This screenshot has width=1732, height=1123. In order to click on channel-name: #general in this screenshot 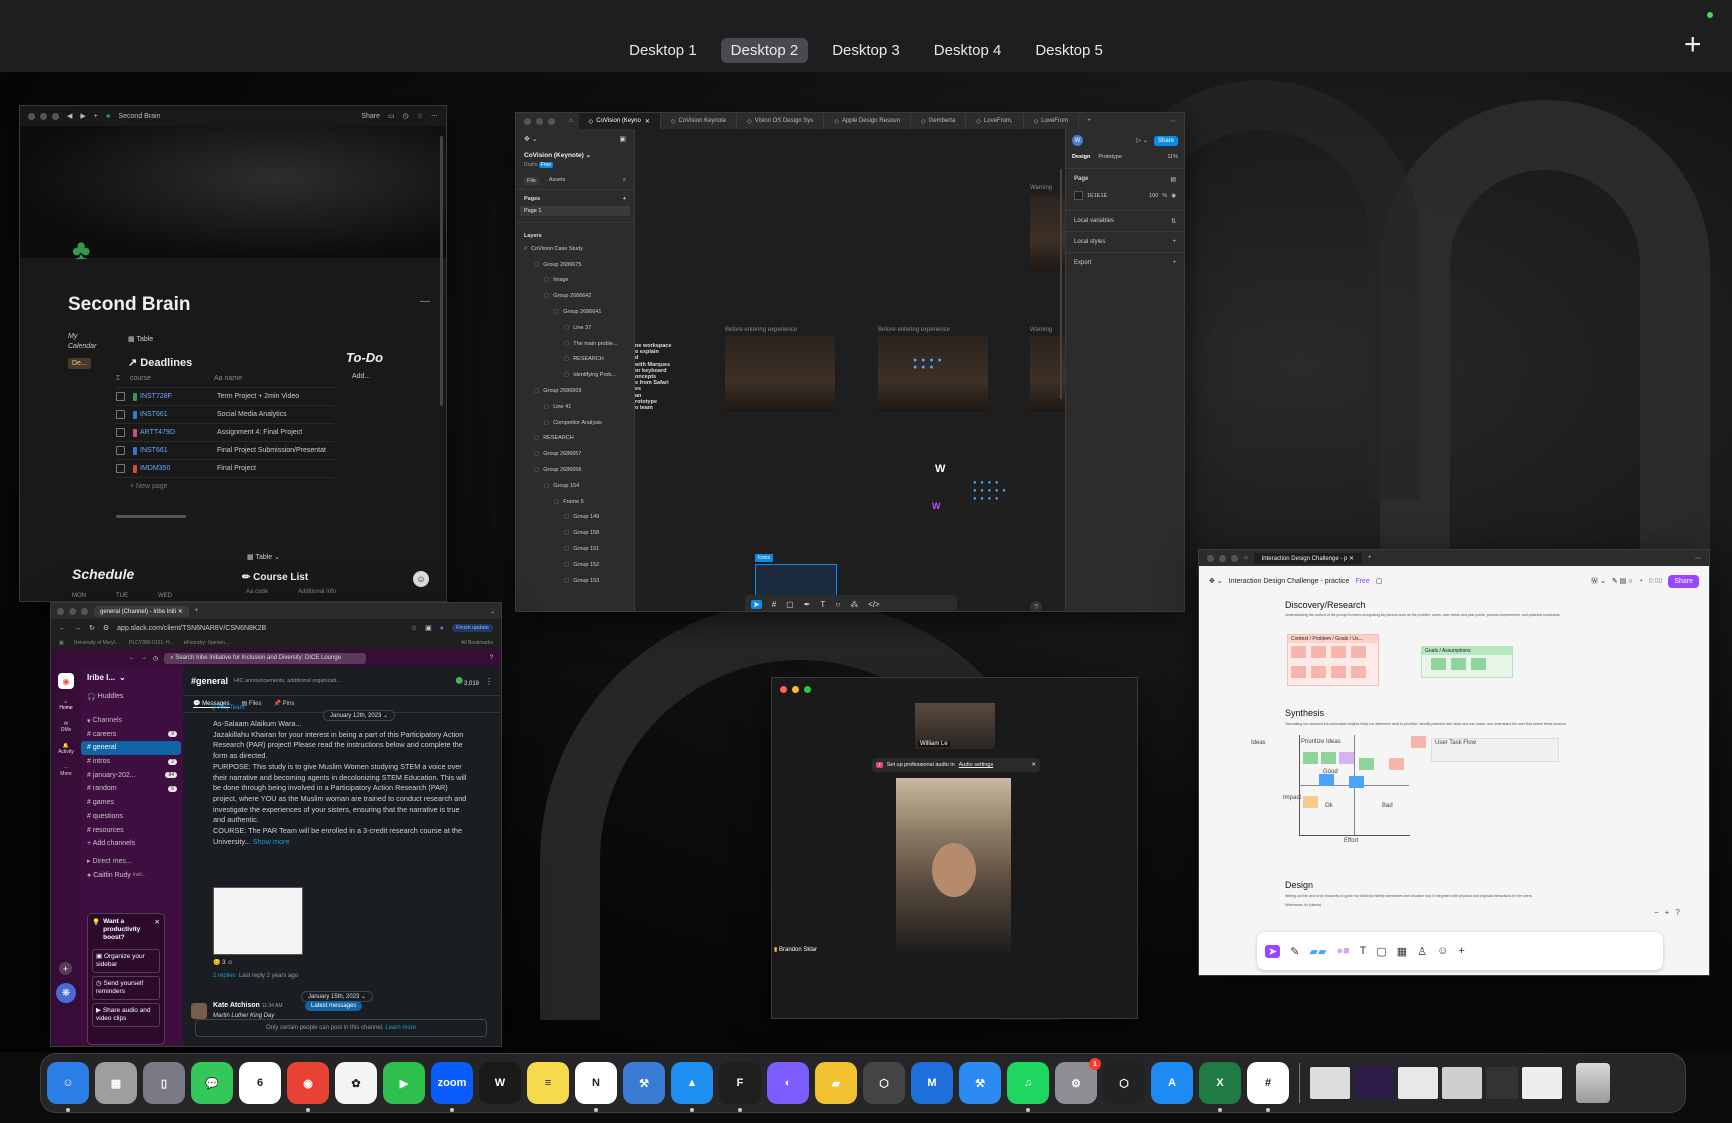, I will do `click(209, 681)`.